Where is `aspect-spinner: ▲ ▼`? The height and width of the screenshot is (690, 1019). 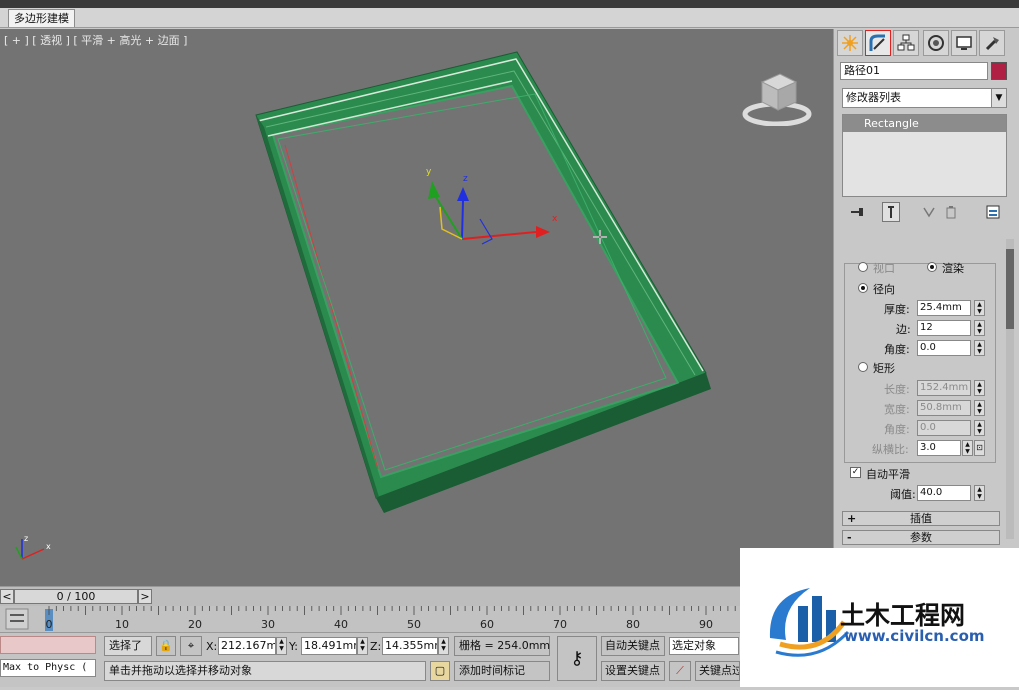 aspect-spinner: ▲ ▼ is located at coordinates (967, 448).